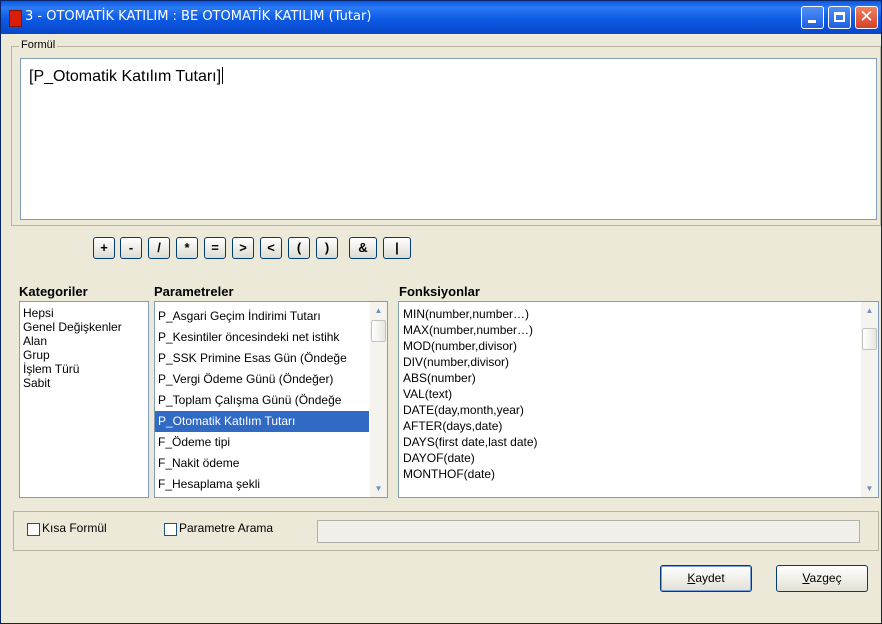  Describe the element at coordinates (629, 458) in the screenshot. I see `list-item: DAYOF(date)` at that location.